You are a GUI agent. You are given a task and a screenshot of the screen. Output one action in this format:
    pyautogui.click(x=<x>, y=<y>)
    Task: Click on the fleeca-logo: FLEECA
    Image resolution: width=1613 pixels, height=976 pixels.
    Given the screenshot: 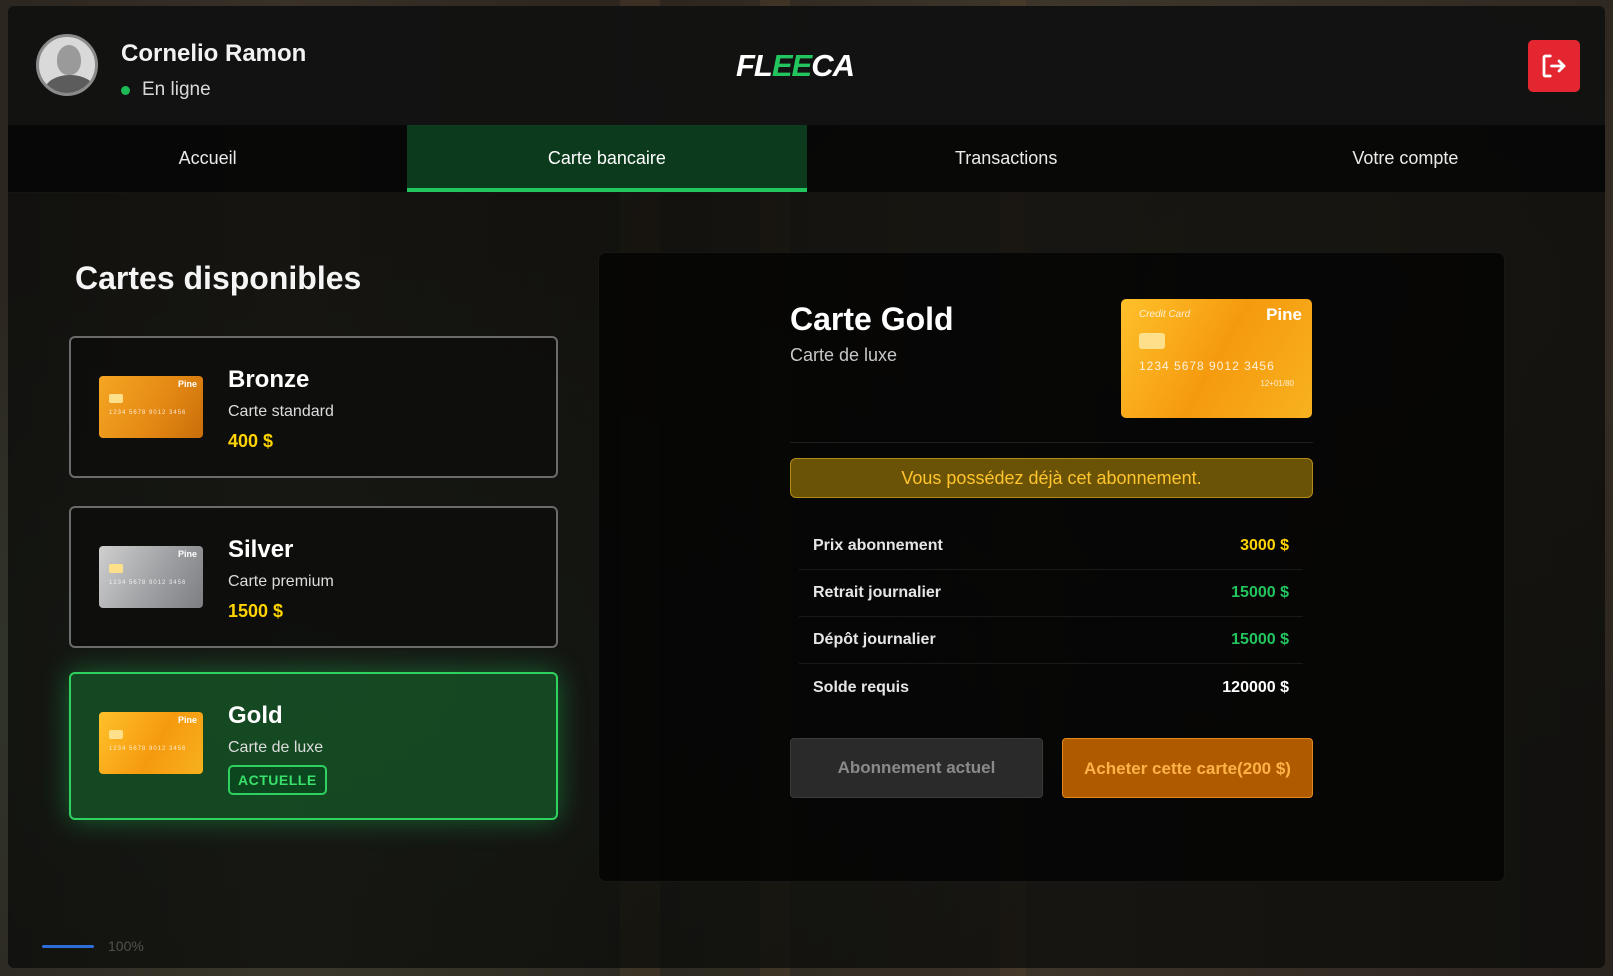 What is the action you would take?
    pyautogui.click(x=795, y=65)
    